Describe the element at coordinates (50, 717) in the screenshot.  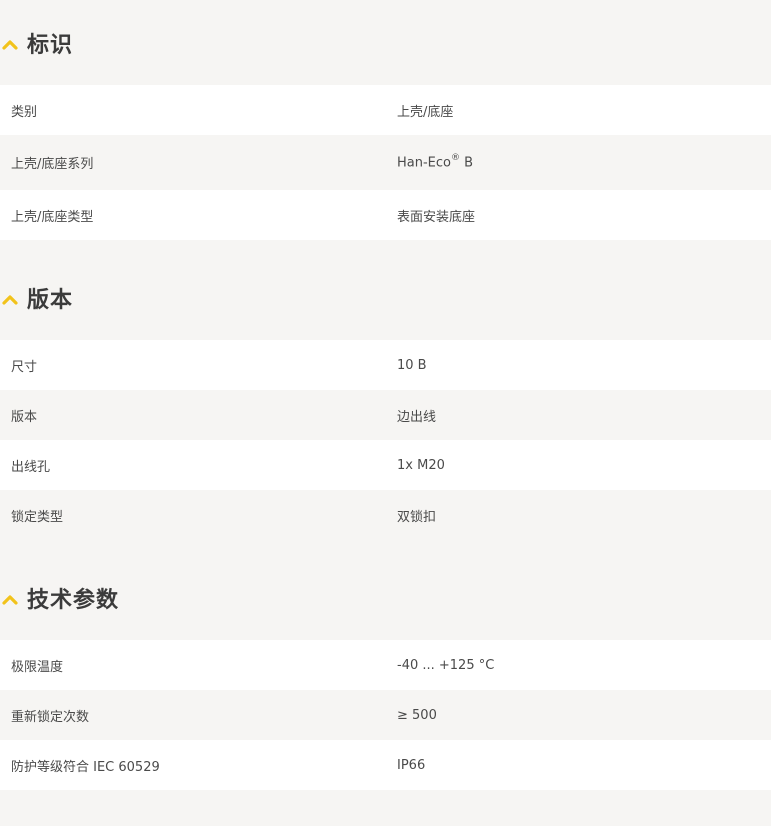
I see `row-label: 重新锁定次数` at that location.